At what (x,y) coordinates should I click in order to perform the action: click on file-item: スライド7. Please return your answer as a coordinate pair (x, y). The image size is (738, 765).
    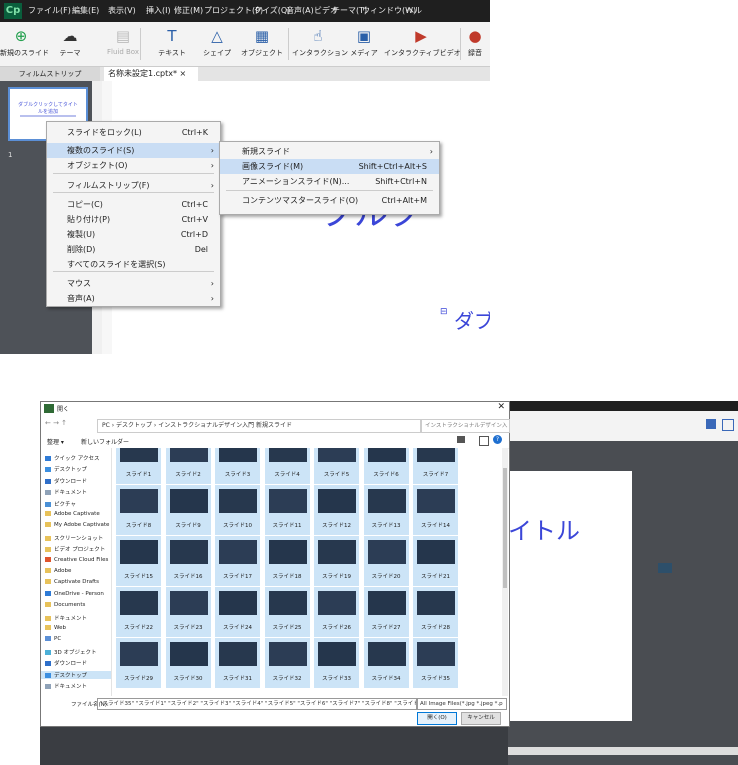
    Looking at the image, I should click on (435, 466).